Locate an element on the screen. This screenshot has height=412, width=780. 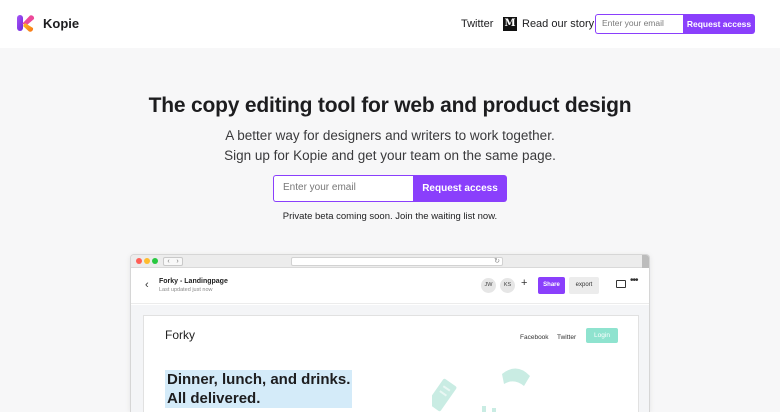
hero-email-input: Enter your email is located at coordinates (343, 188).